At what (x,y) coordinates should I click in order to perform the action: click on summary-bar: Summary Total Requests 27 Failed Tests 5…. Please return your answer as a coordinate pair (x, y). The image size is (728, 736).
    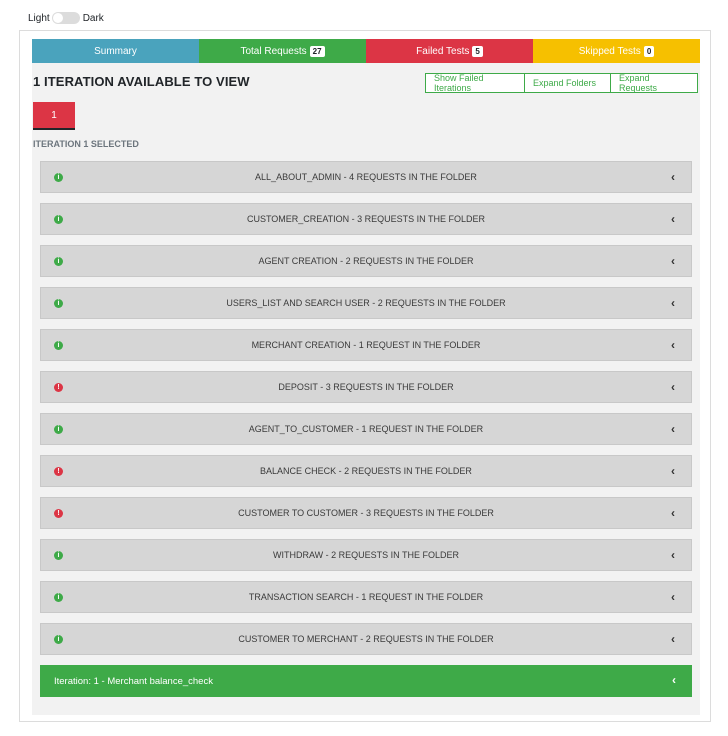
    Looking at the image, I should click on (366, 51).